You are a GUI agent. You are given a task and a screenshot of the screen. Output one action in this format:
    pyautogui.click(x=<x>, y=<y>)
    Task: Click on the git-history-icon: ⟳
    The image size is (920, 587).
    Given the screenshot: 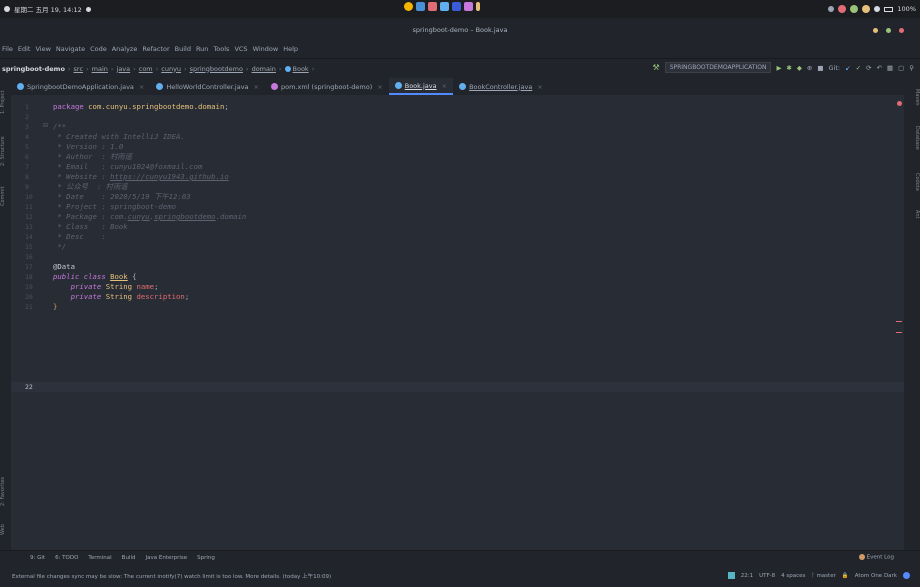 What is the action you would take?
    pyautogui.click(x=868, y=68)
    